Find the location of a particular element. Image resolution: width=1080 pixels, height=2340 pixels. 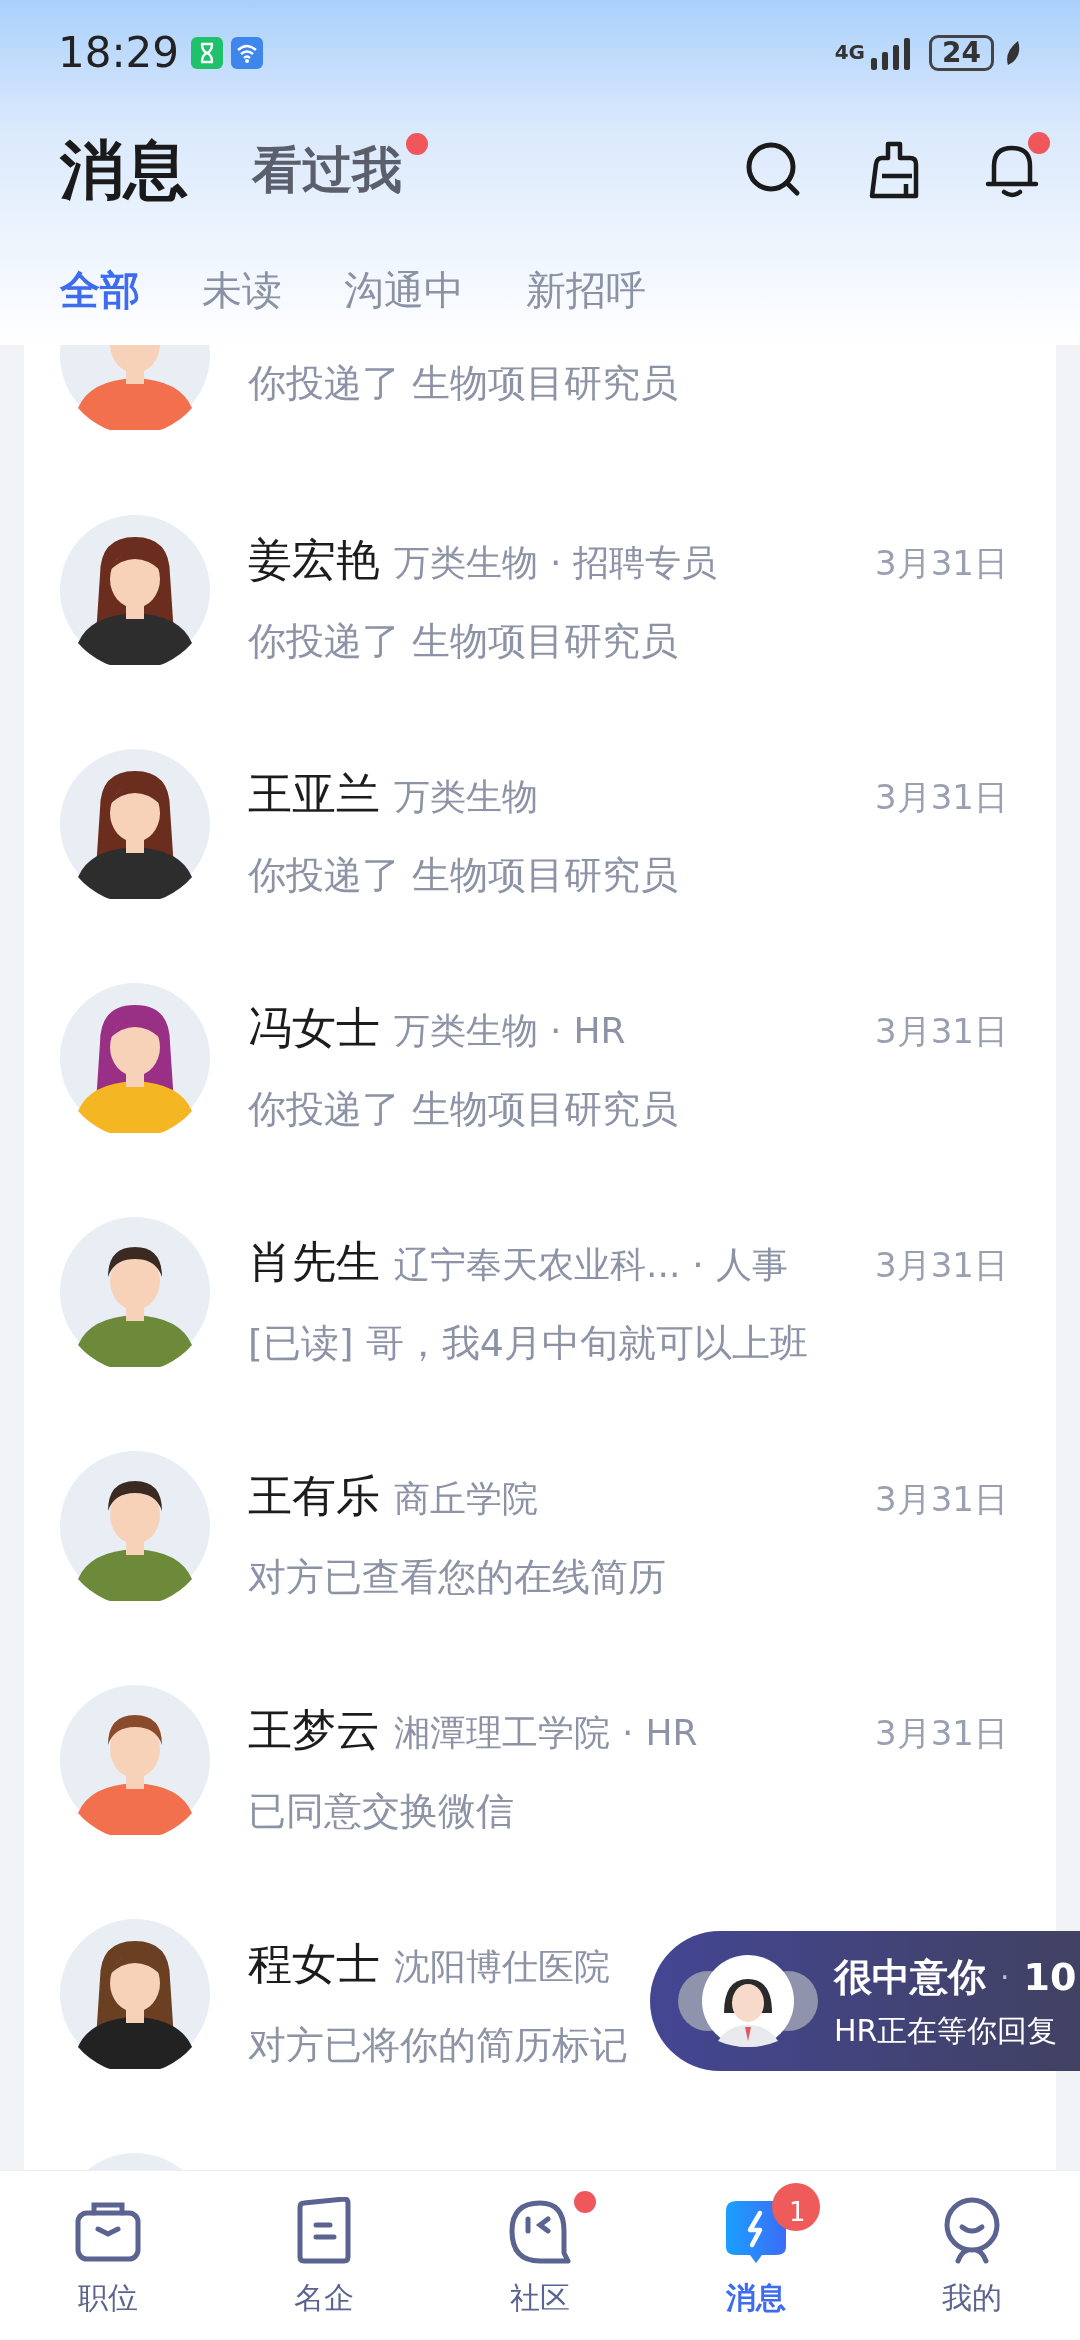

unread-badge: 1 is located at coordinates (796, 2207).